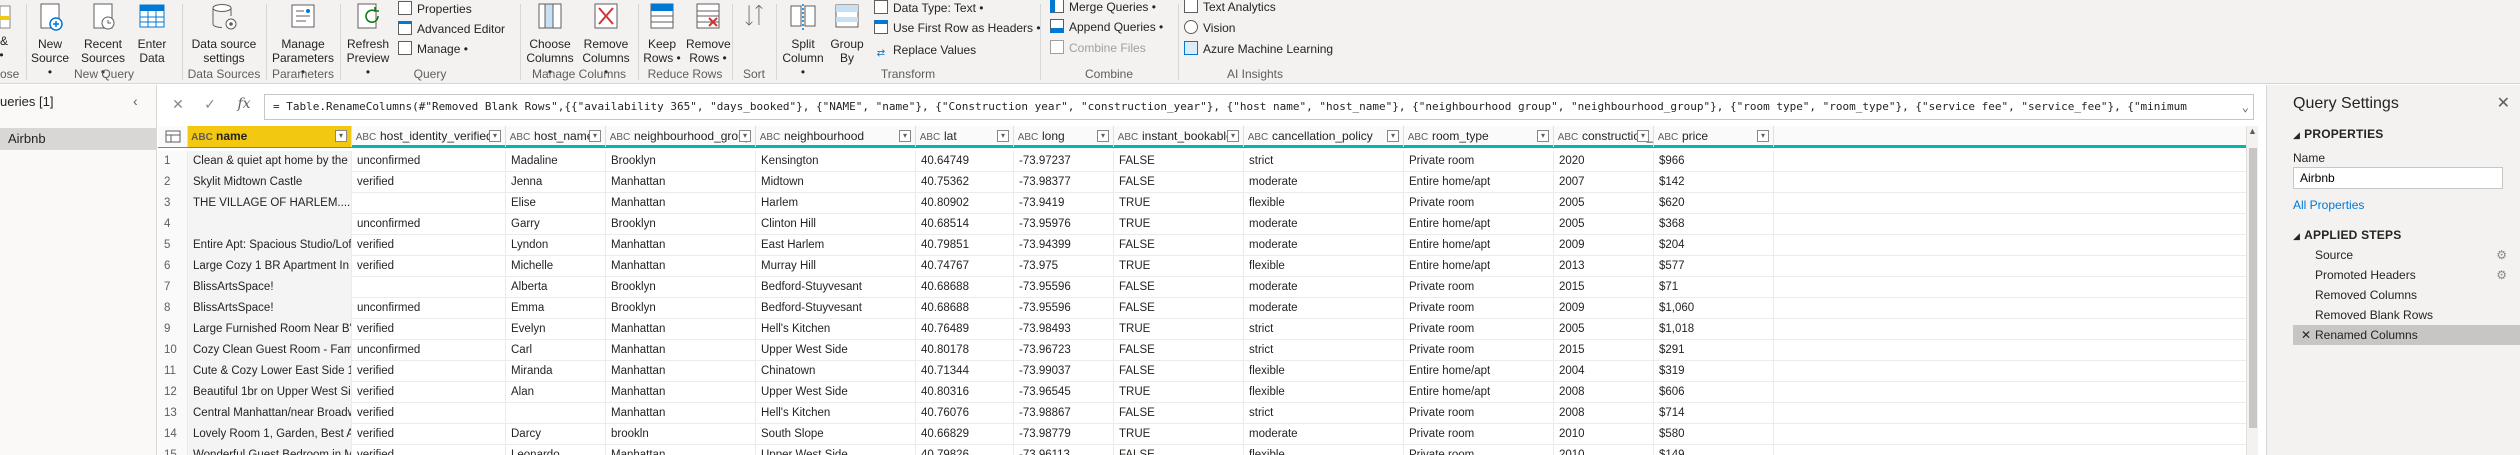  Describe the element at coordinates (2252, 131) in the screenshot. I see `scroll-up-icon: ▲` at that location.